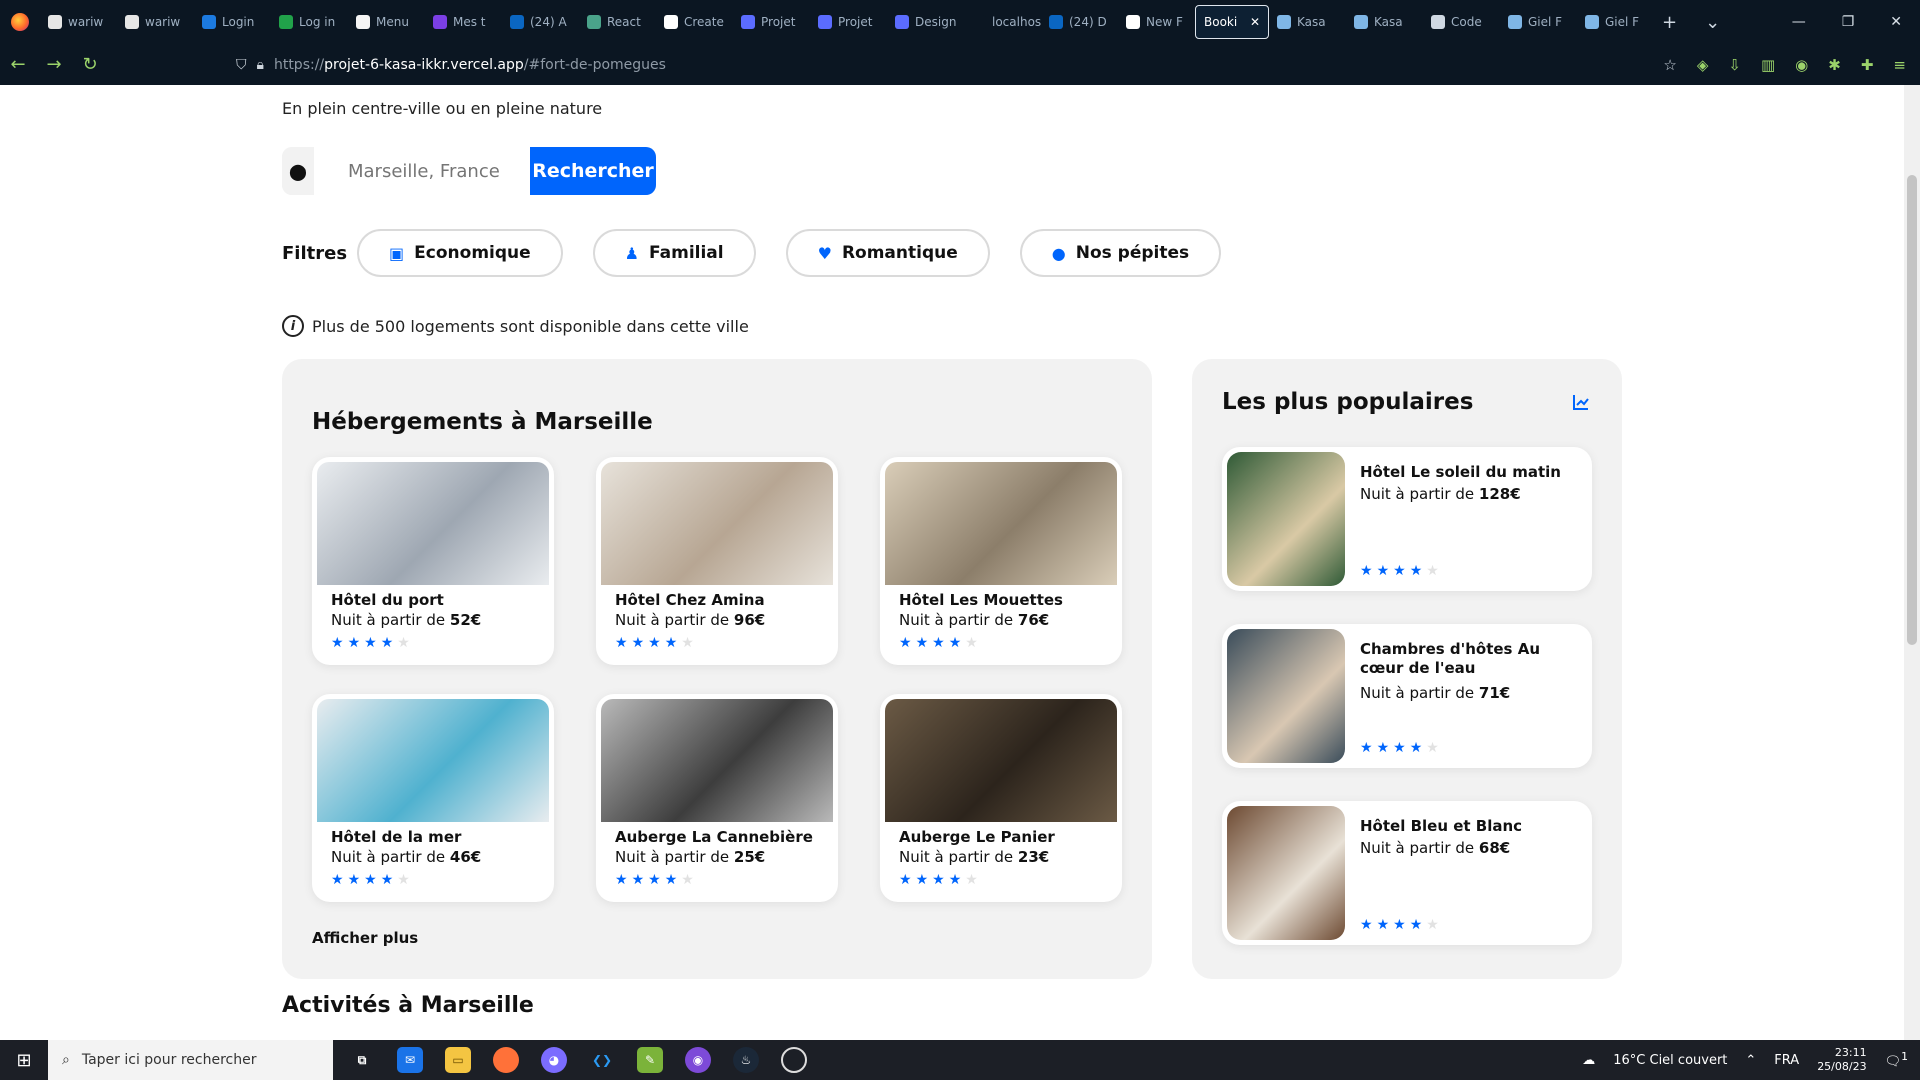 The height and width of the screenshot is (1080, 1920). Describe the element at coordinates (1912, 410) in the screenshot. I see `scrollbar-thumb` at that location.